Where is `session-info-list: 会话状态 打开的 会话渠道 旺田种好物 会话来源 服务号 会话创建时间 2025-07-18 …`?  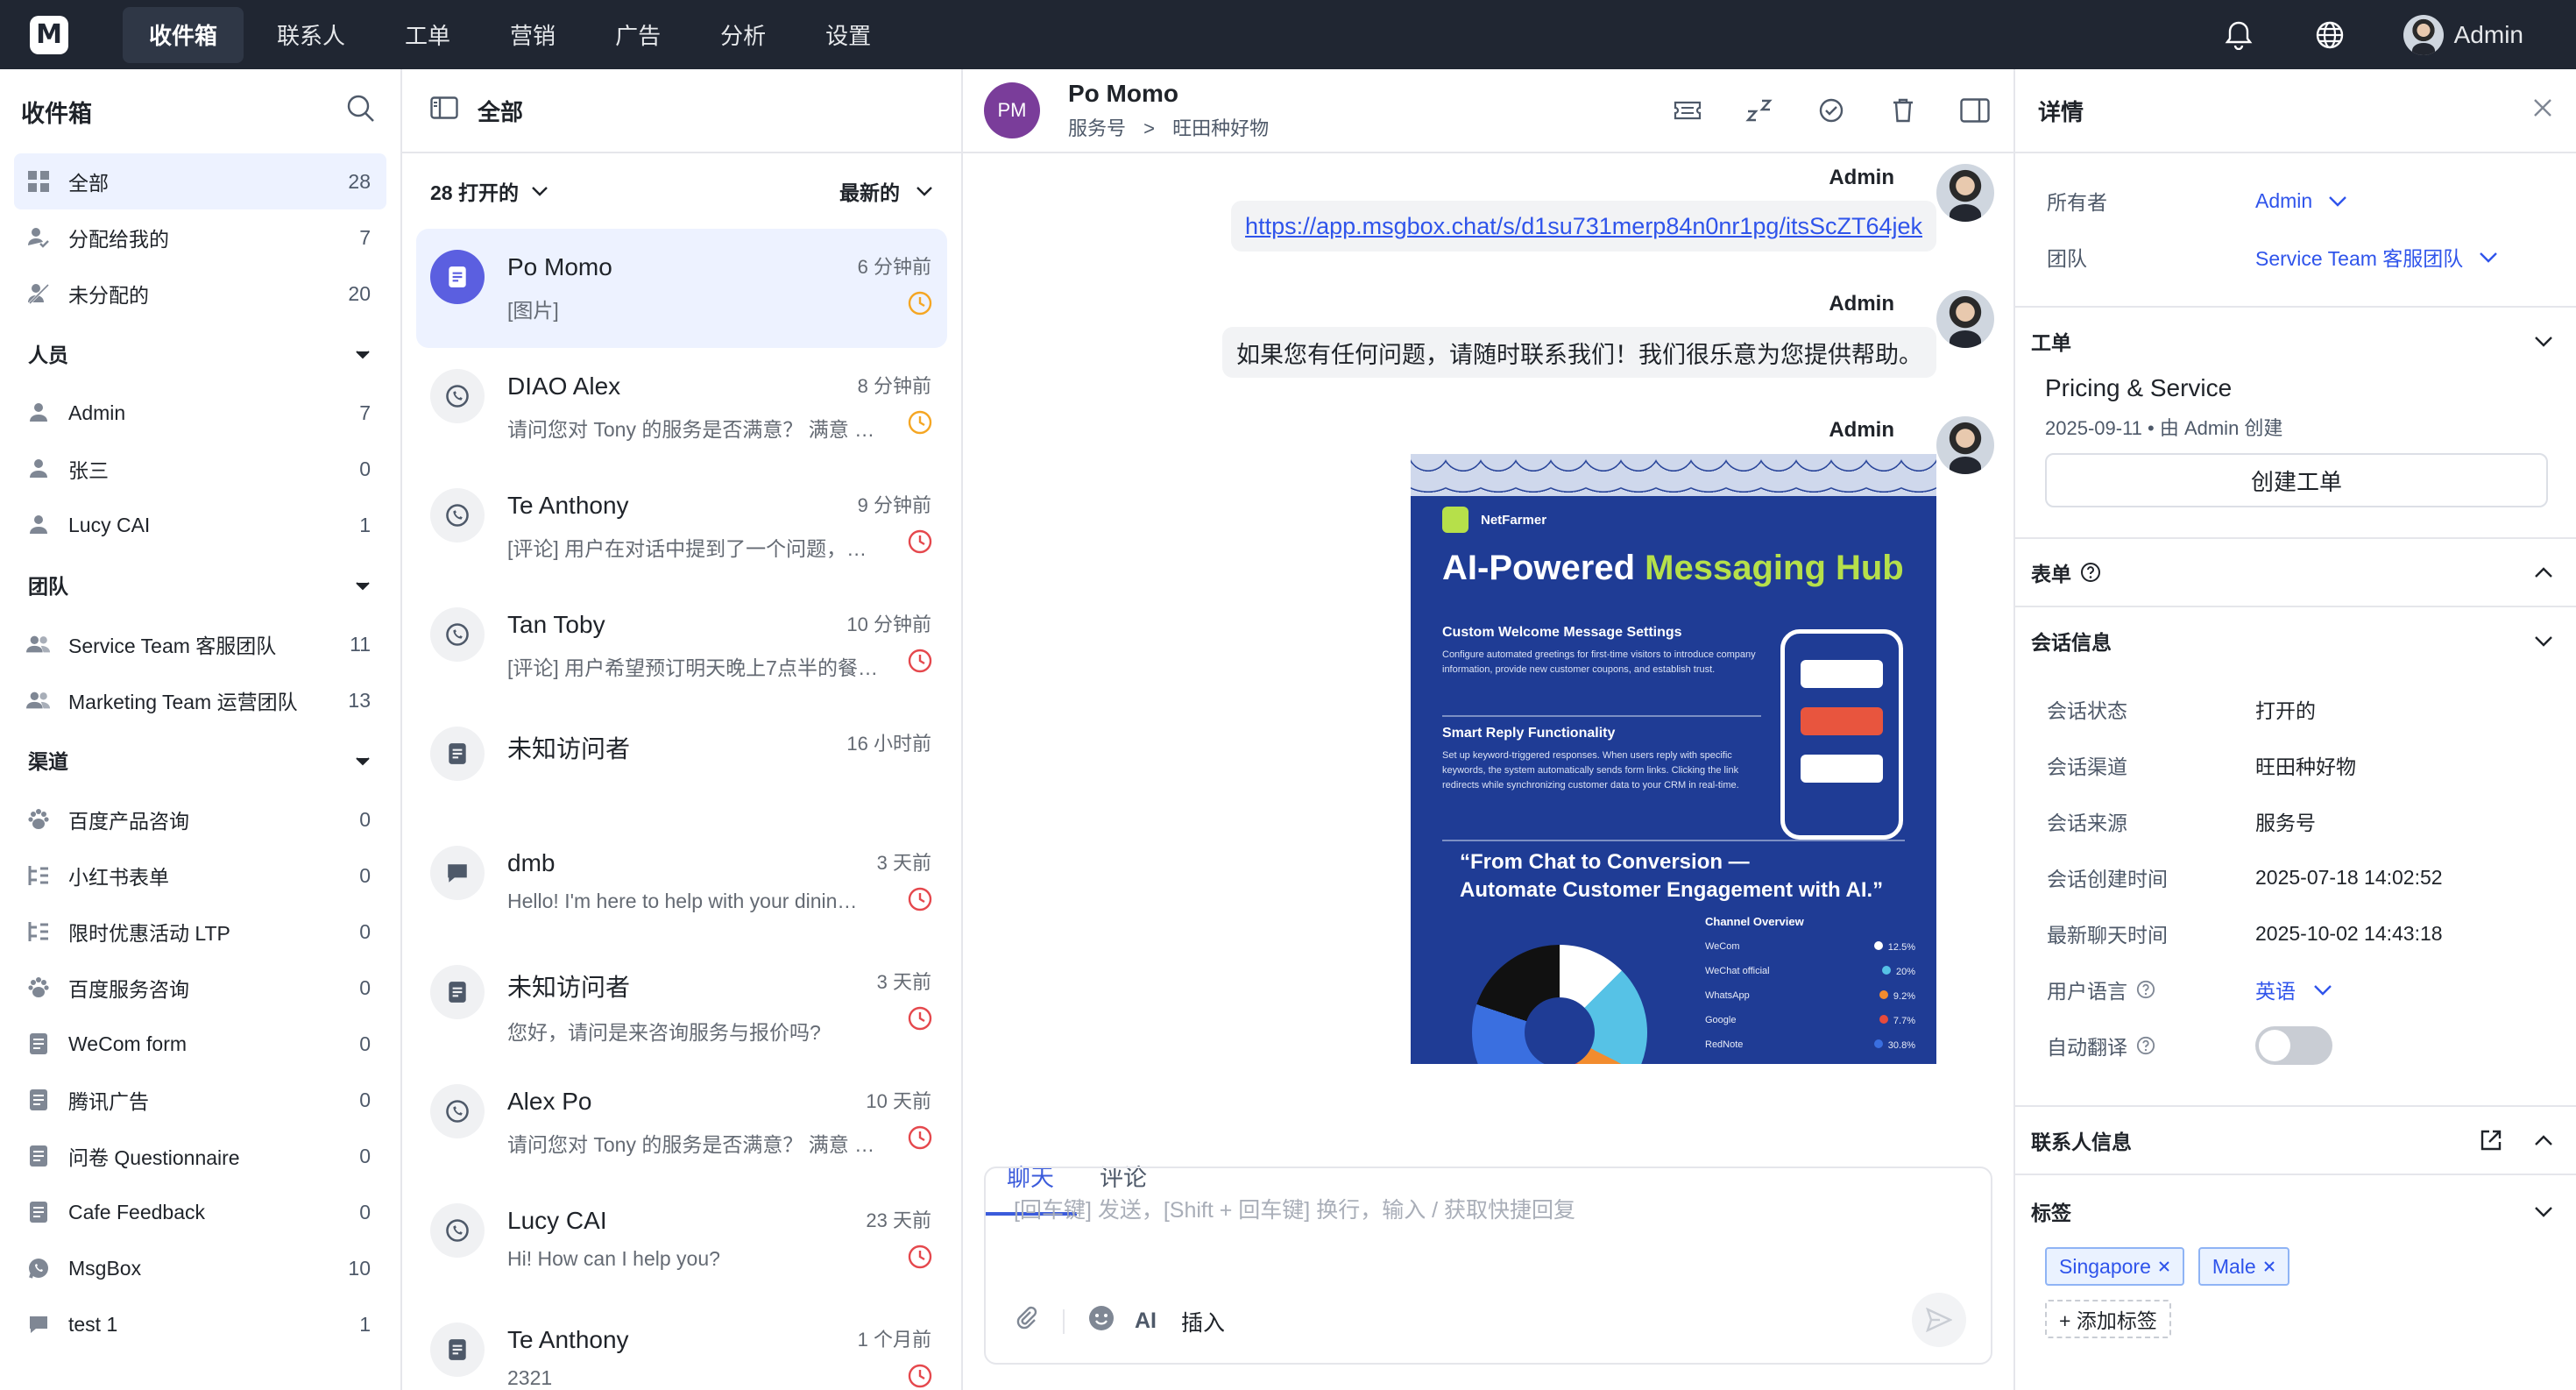 session-info-list: 会话状态 打开的 会话渠道 旺田种好物 会话来源 服务号 会话创建时间 2025-07-18 … is located at coordinates (2295, 821).